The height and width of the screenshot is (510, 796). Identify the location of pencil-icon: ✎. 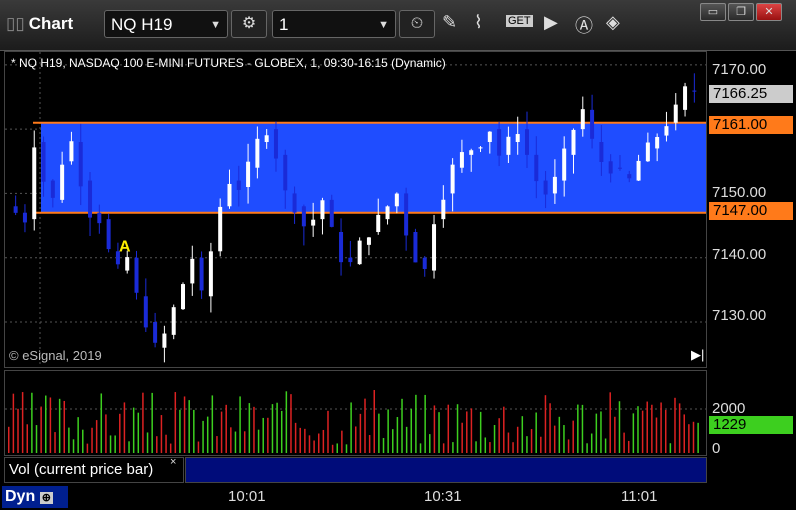
(449, 22).